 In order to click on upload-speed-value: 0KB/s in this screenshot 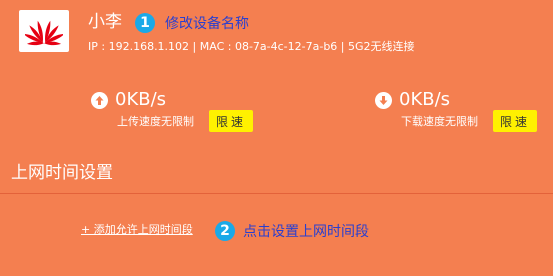, I will do `click(141, 99)`.